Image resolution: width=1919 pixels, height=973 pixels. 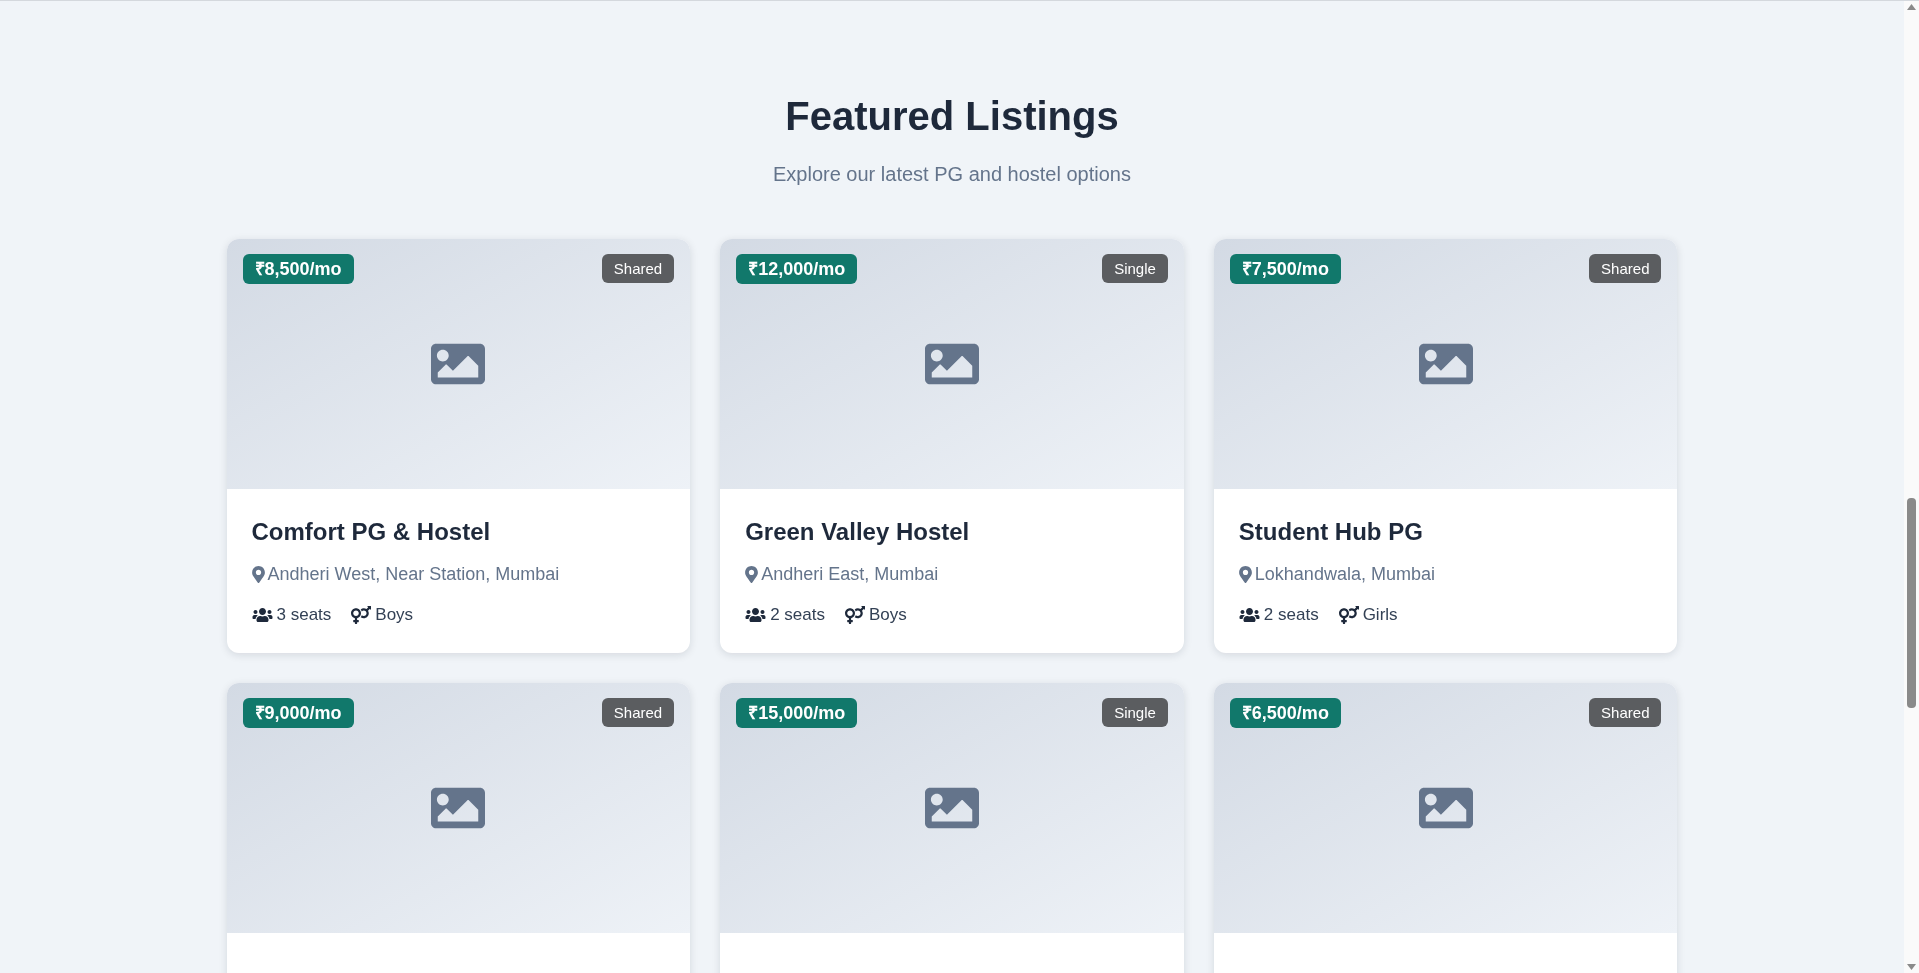 What do you see at coordinates (458, 446) in the screenshot?
I see `listing-card: ₹8,500/mo Shared Comfort PG & Hostel Andheri West, Near Station, Mumbai 3 seats Boys` at bounding box center [458, 446].